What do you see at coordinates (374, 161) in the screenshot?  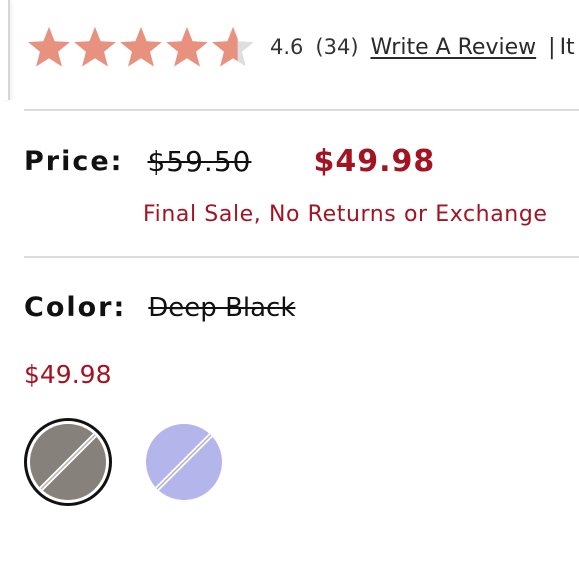 I see `sale-price: $49.98` at bounding box center [374, 161].